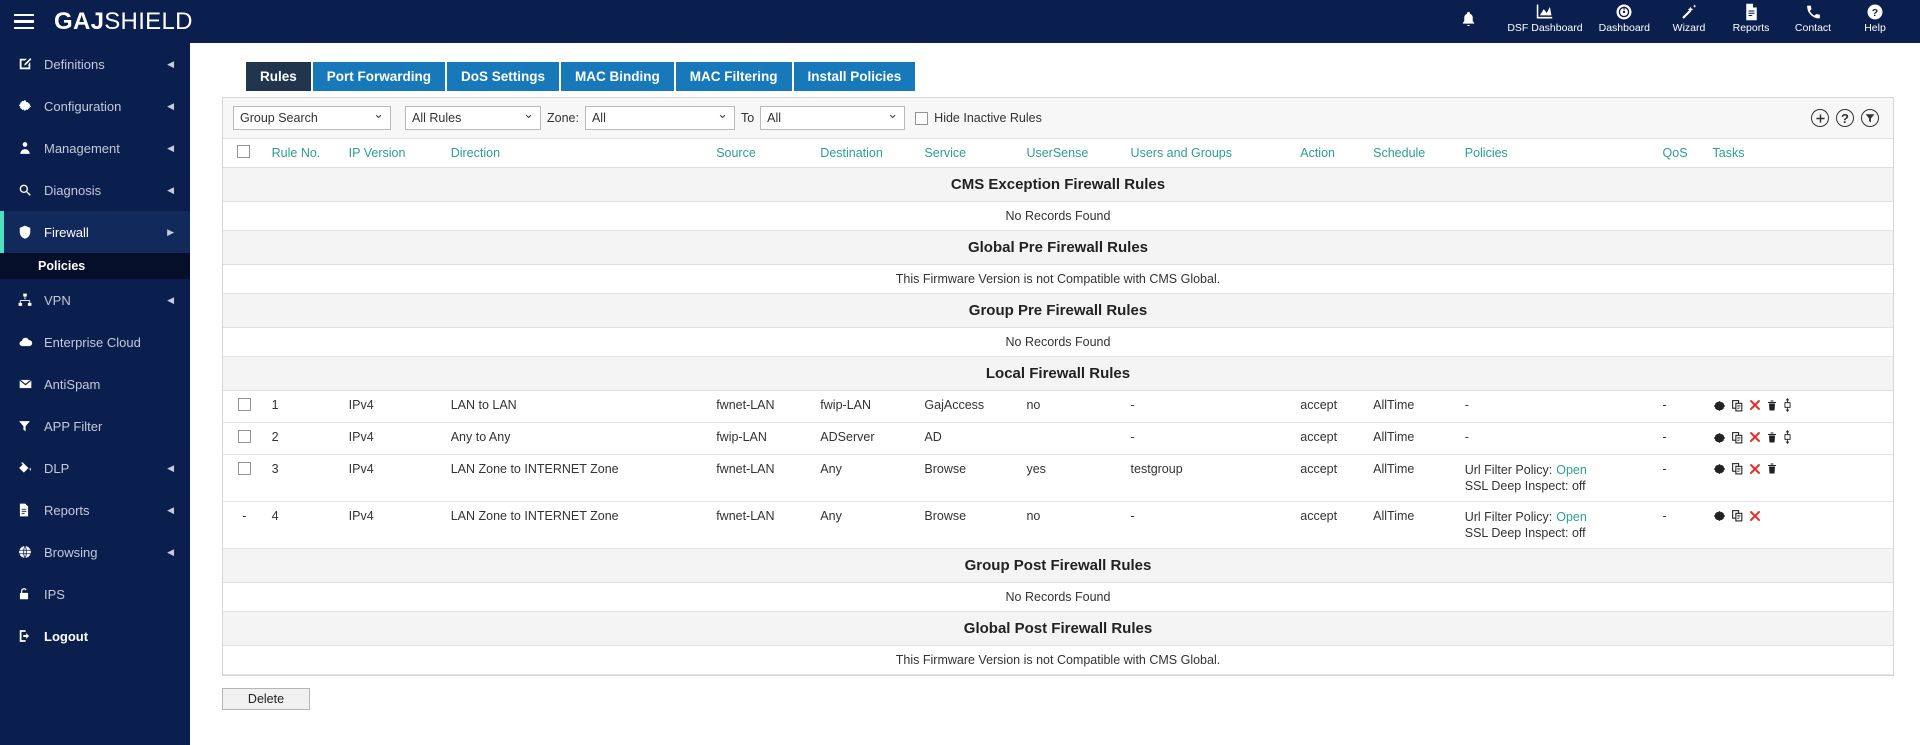  Describe the element at coordinates (95, 468) in the screenshot. I see `sidebar-item-dlp: DLP ◀` at that location.